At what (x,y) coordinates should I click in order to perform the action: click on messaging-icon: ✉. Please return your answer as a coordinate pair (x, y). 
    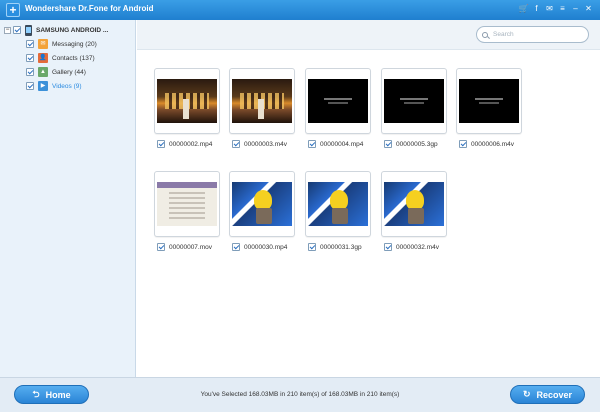
    Looking at the image, I should click on (43, 44).